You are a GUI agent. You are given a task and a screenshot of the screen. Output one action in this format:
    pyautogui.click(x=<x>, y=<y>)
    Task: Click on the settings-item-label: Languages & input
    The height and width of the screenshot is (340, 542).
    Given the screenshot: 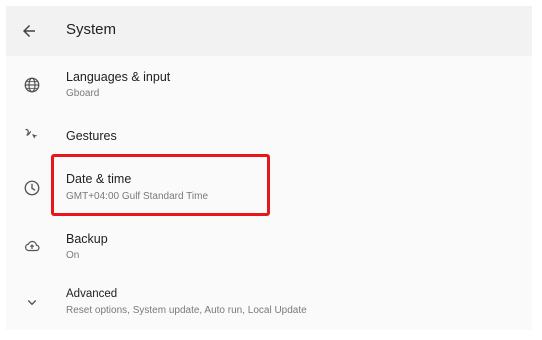 What is the action you would take?
    pyautogui.click(x=118, y=77)
    